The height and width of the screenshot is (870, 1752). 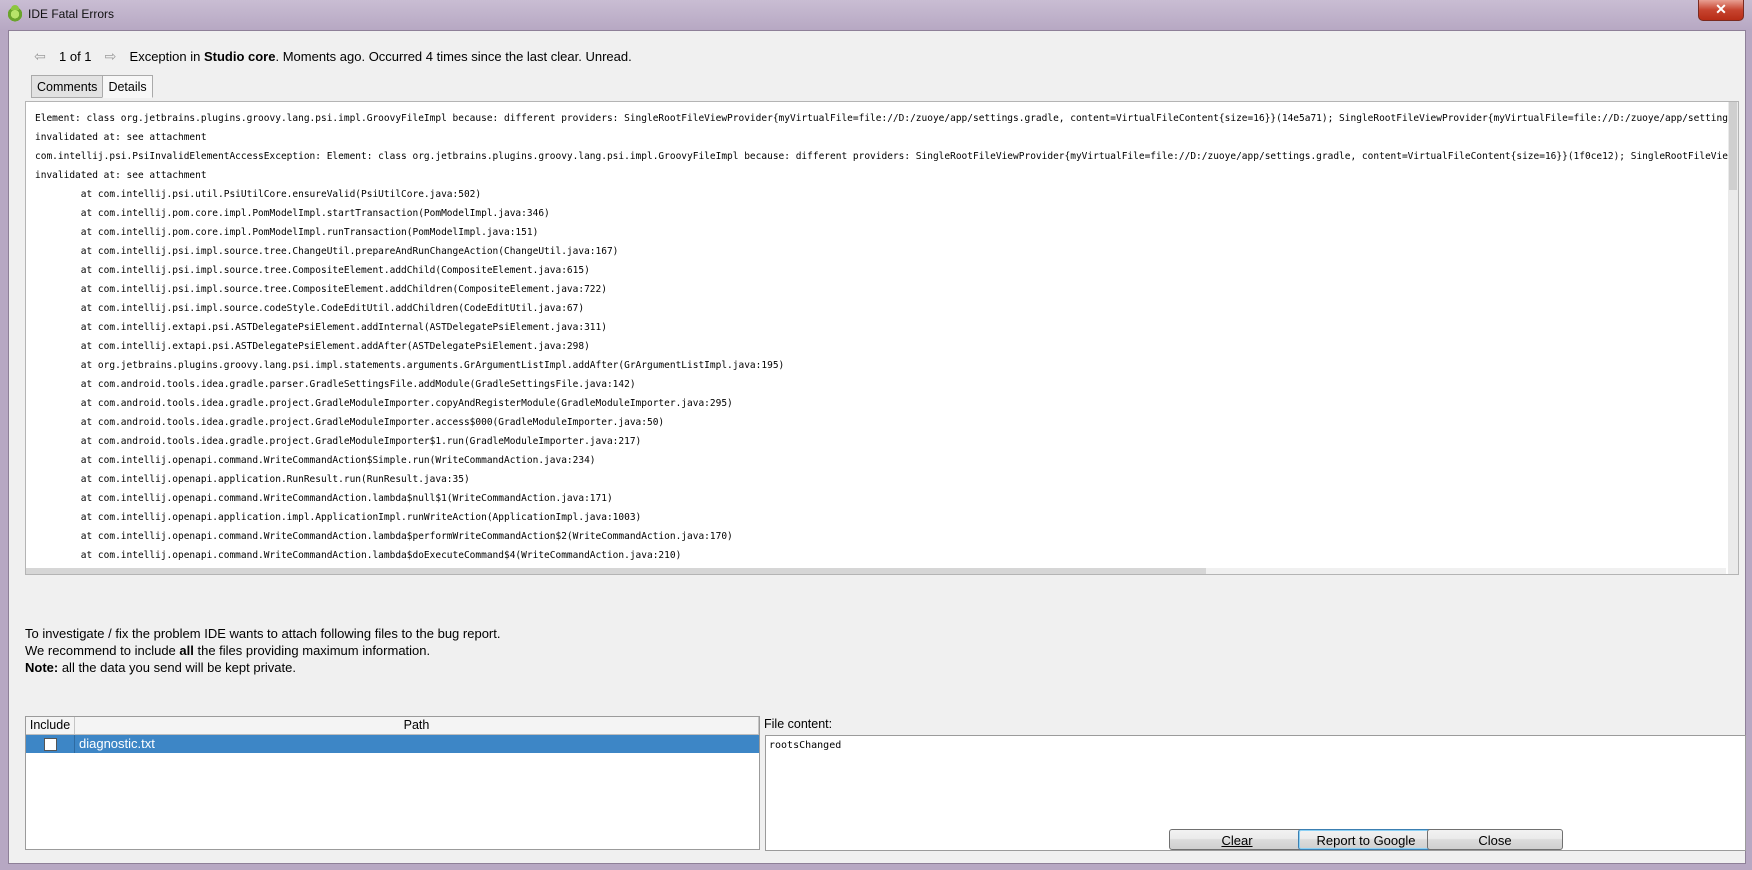 I want to click on window-close-icon: ✕, so click(x=1721, y=10).